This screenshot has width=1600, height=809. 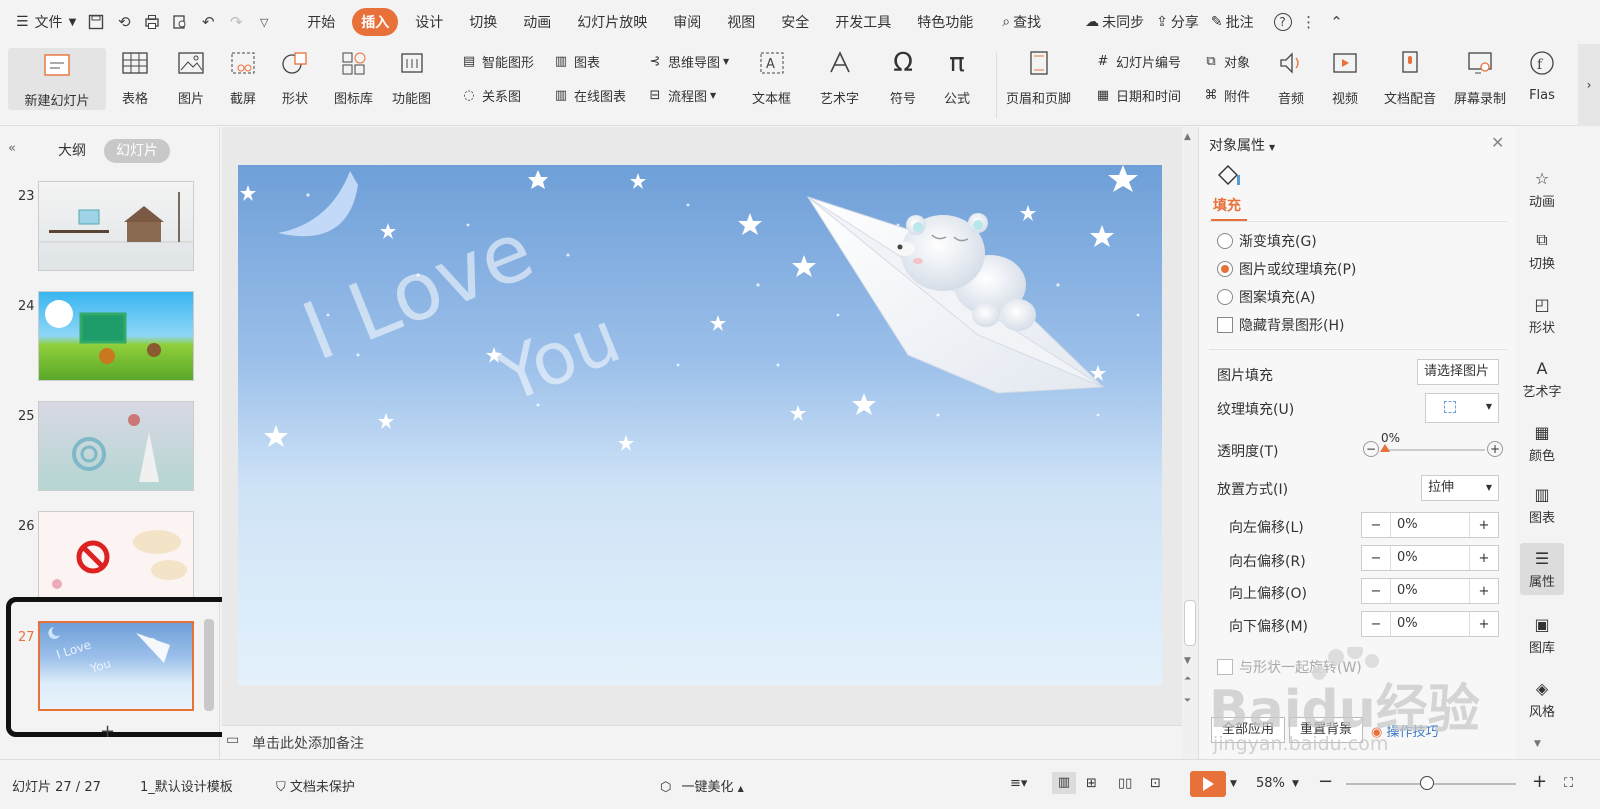 I want to click on tab-slides: 幻灯片, so click(x=137, y=151).